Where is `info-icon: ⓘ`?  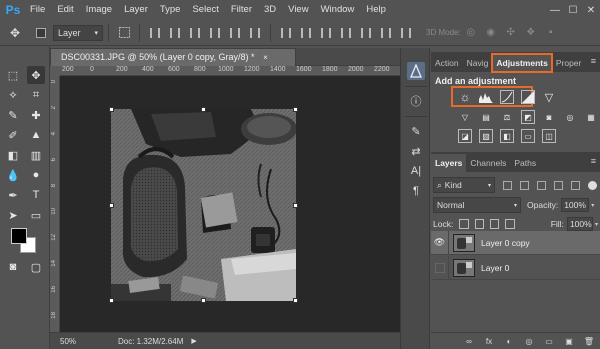
info-icon: ⓘ is located at coordinates (416, 101).